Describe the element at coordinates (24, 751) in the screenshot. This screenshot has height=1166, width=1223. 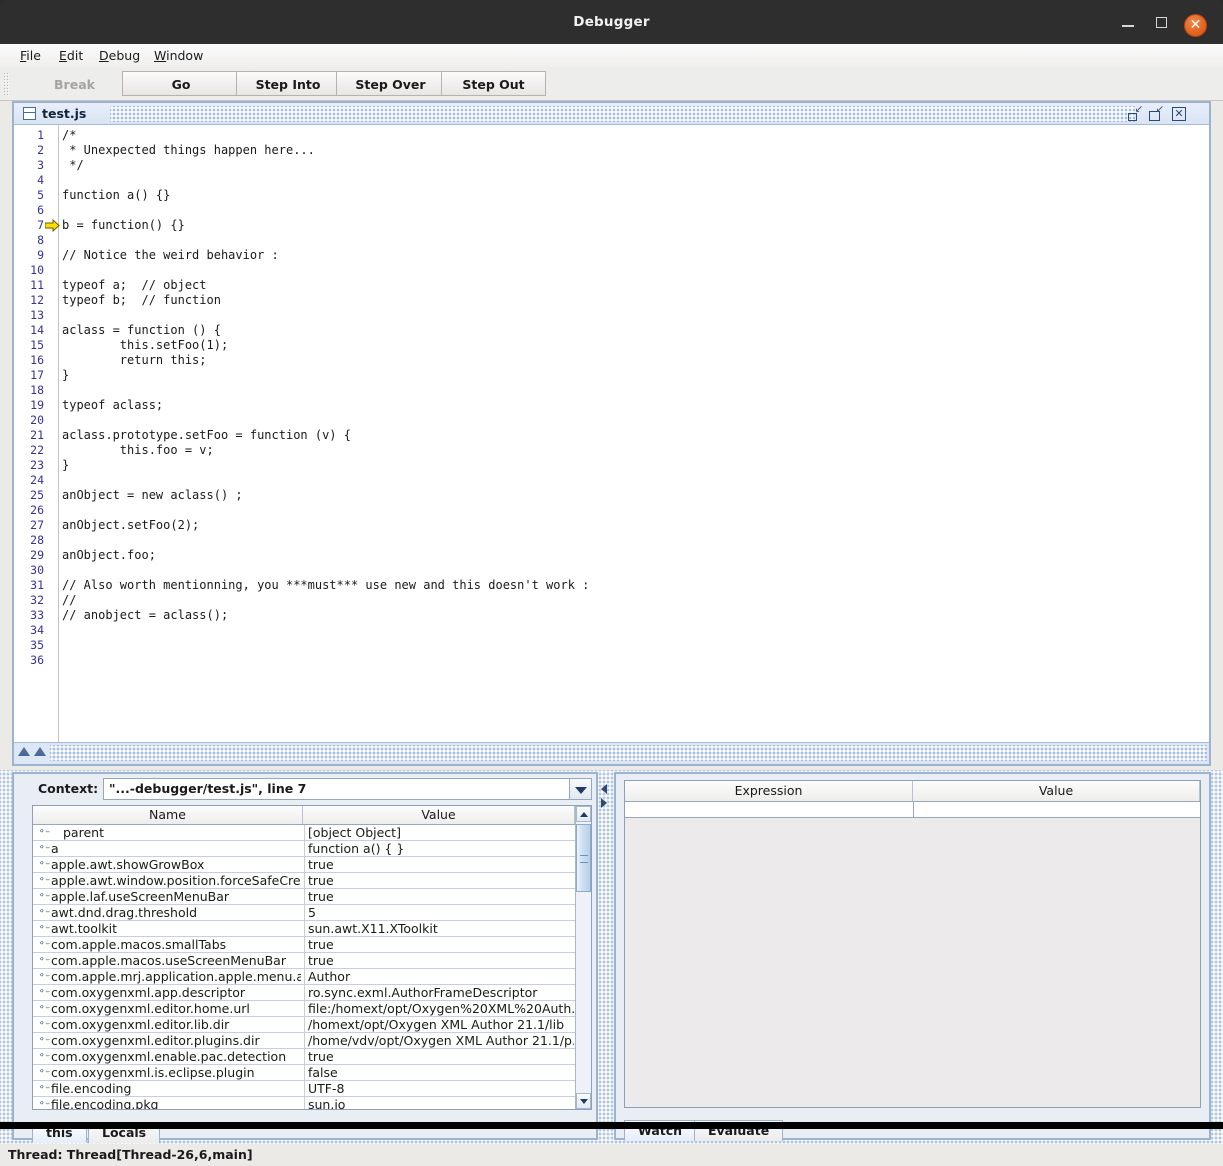
I see `hscroll-arrow-1-icon` at that location.